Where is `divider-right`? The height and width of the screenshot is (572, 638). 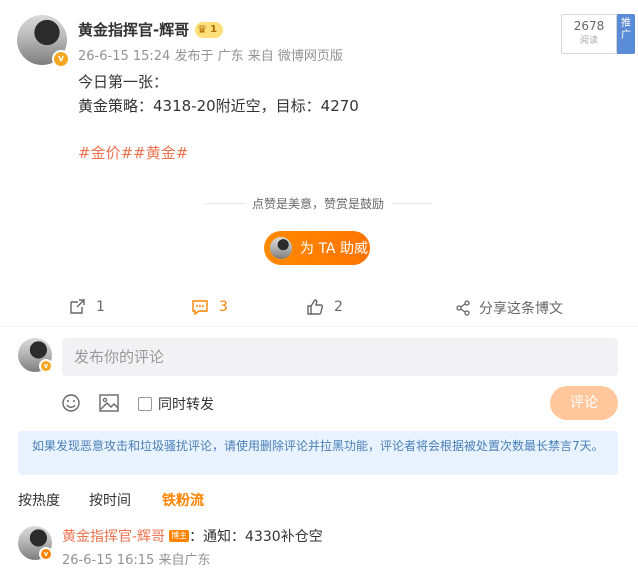
divider-right is located at coordinates (412, 203).